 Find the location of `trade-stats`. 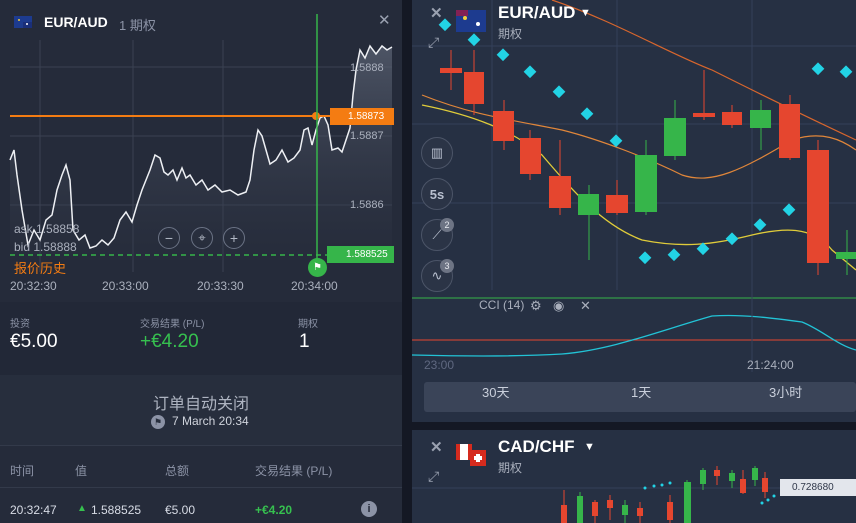

trade-stats is located at coordinates (201, 338).